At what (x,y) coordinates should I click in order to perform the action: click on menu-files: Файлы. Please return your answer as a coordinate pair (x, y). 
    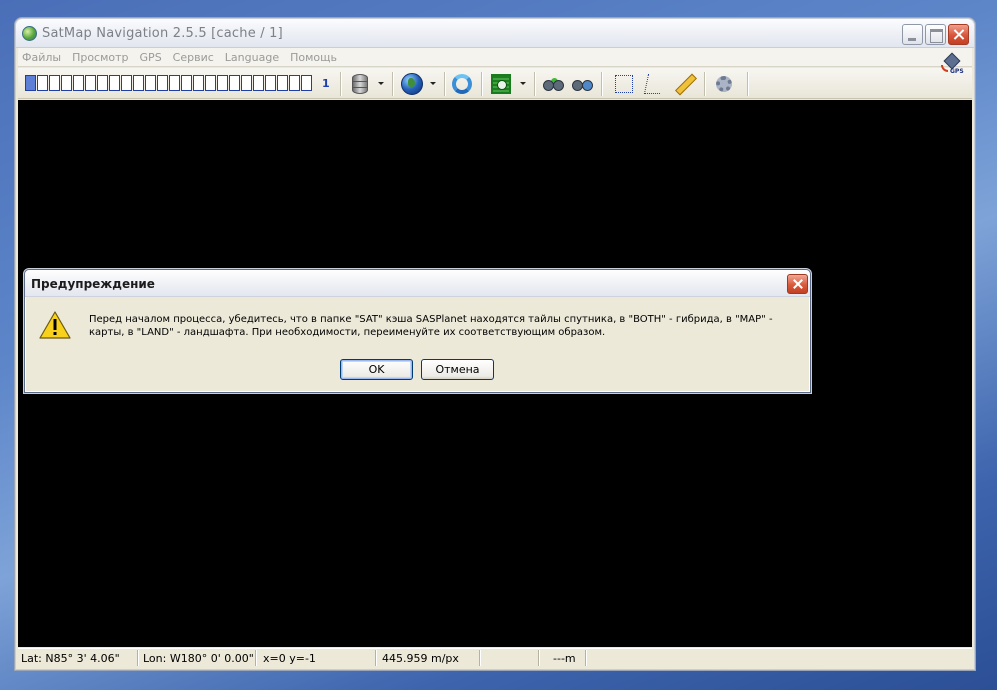
    Looking at the image, I should click on (41, 57).